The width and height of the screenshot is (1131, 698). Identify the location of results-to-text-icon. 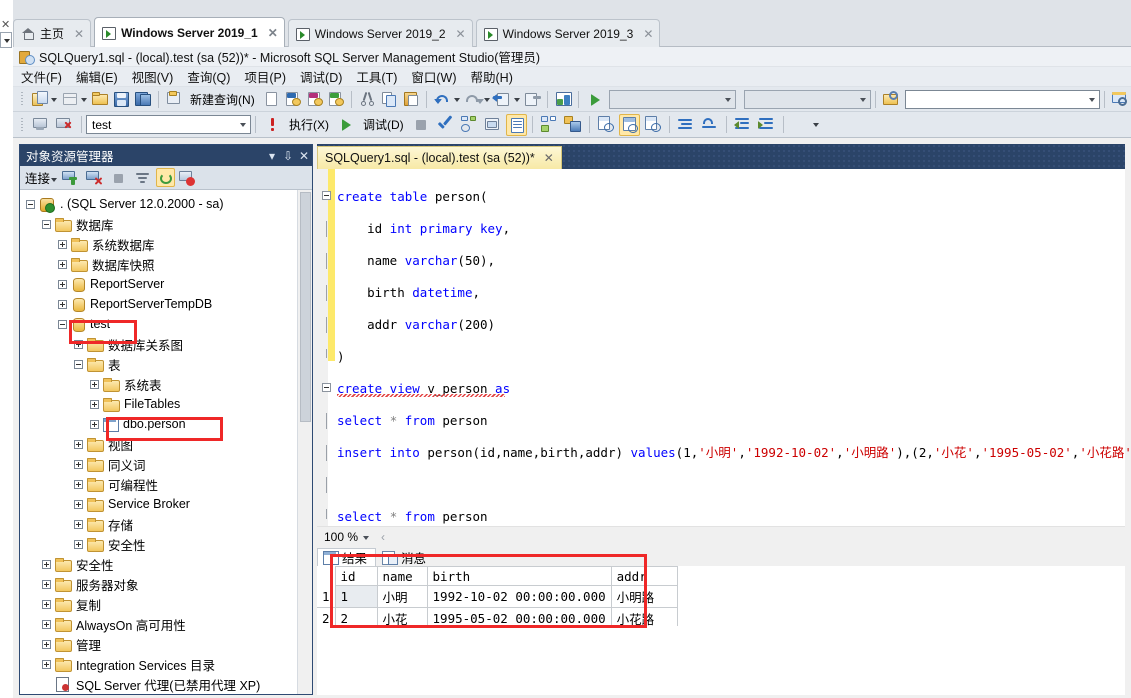
(516, 124).